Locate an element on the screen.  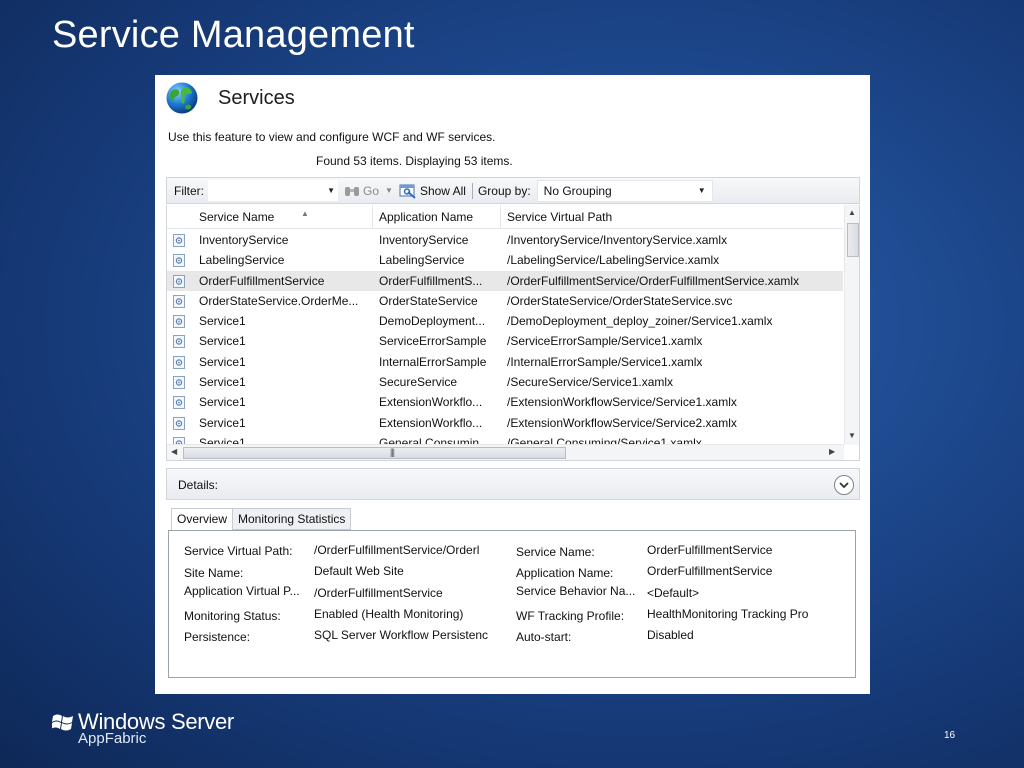
filter-label: Filter: is located at coordinates (189, 190).